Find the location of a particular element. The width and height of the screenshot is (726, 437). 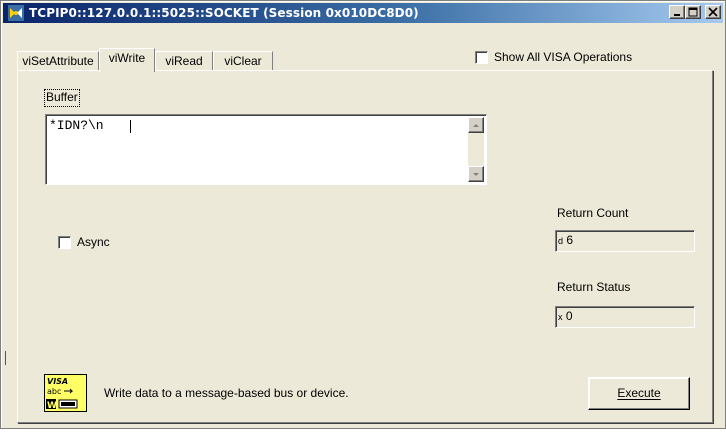

icon-visa-text: VISA is located at coordinates (57, 381).